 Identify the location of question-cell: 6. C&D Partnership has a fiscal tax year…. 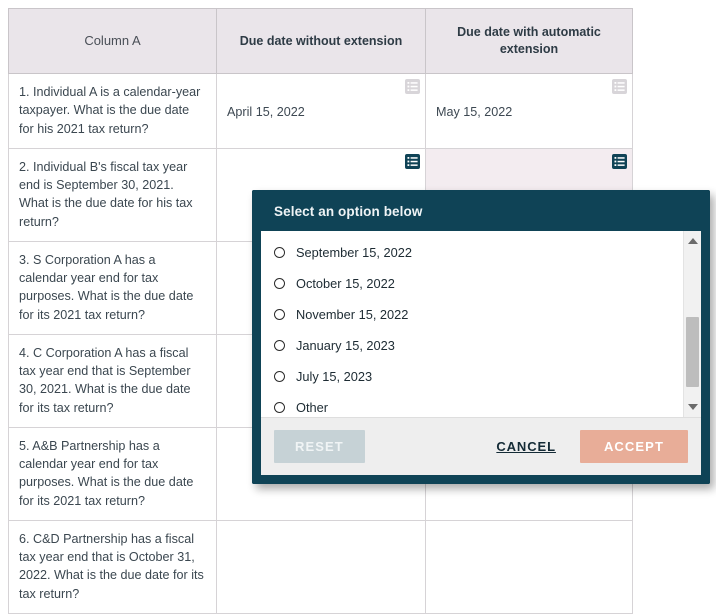
(112, 566).